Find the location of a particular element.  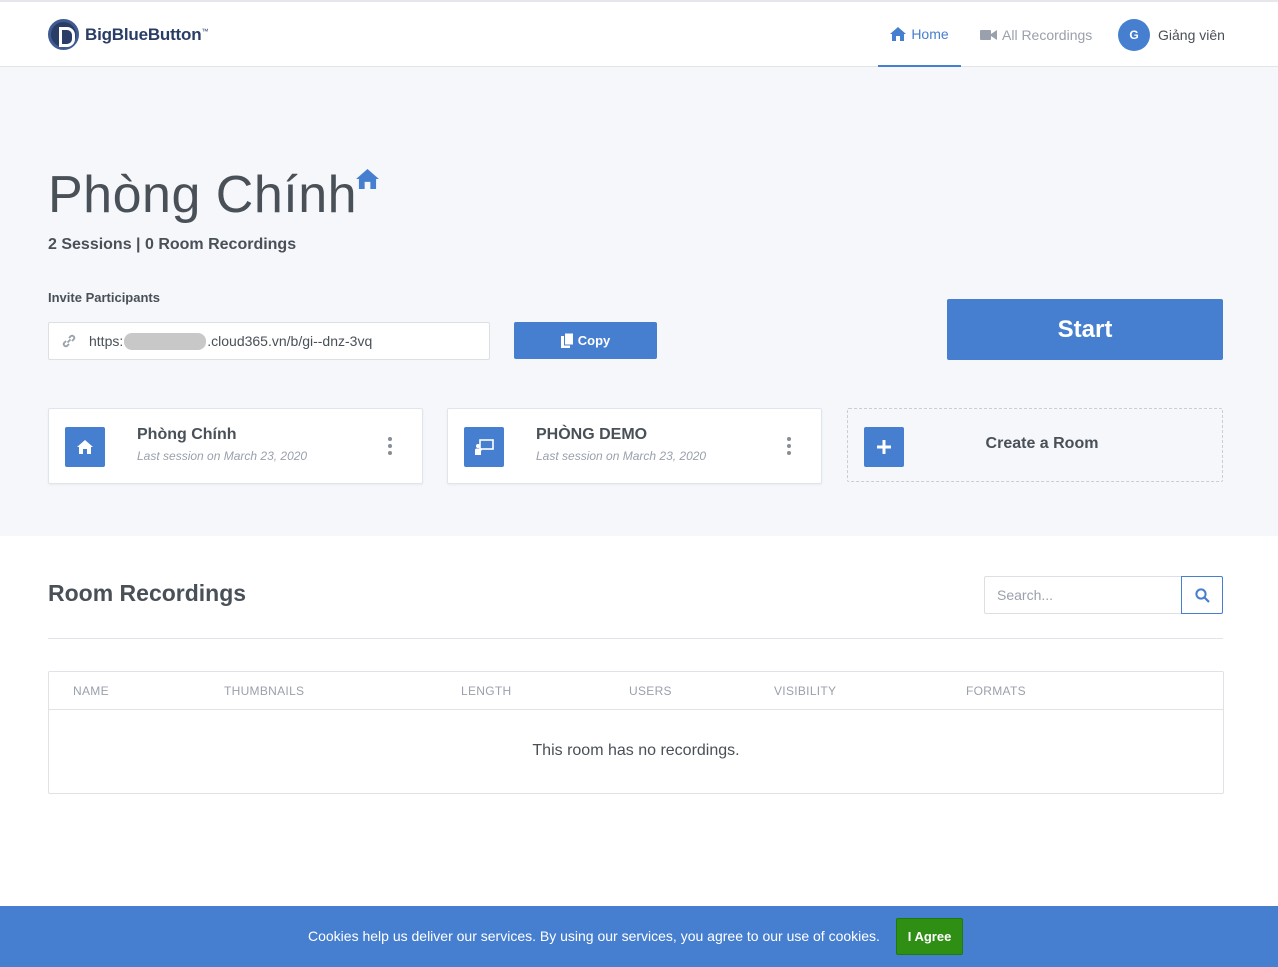

user-menu: G Giảng viên is located at coordinates (1171, 35).